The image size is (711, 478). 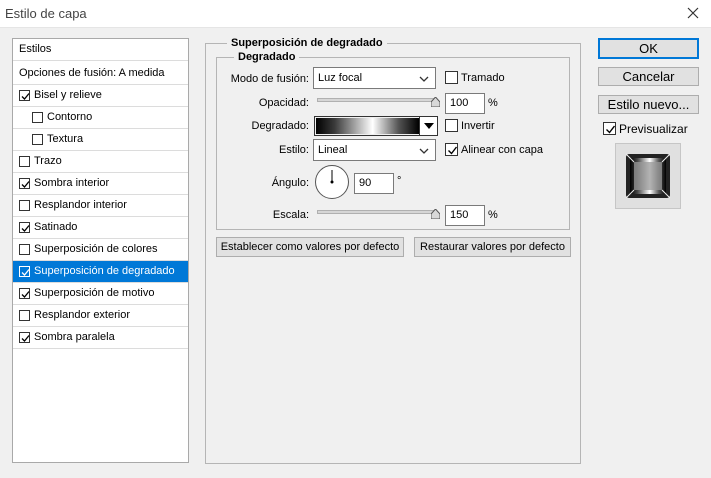 I want to click on scale-slider, so click(x=376, y=212).